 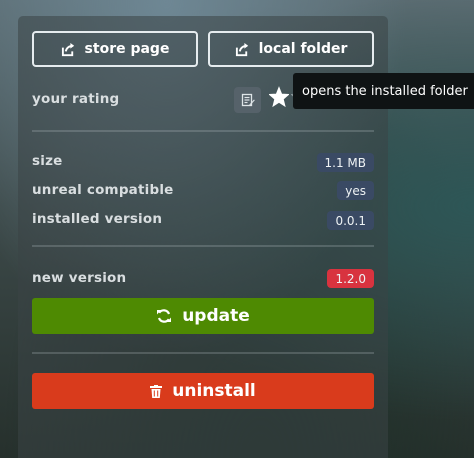 I want to click on store-page-button: store page, so click(x=115, y=49).